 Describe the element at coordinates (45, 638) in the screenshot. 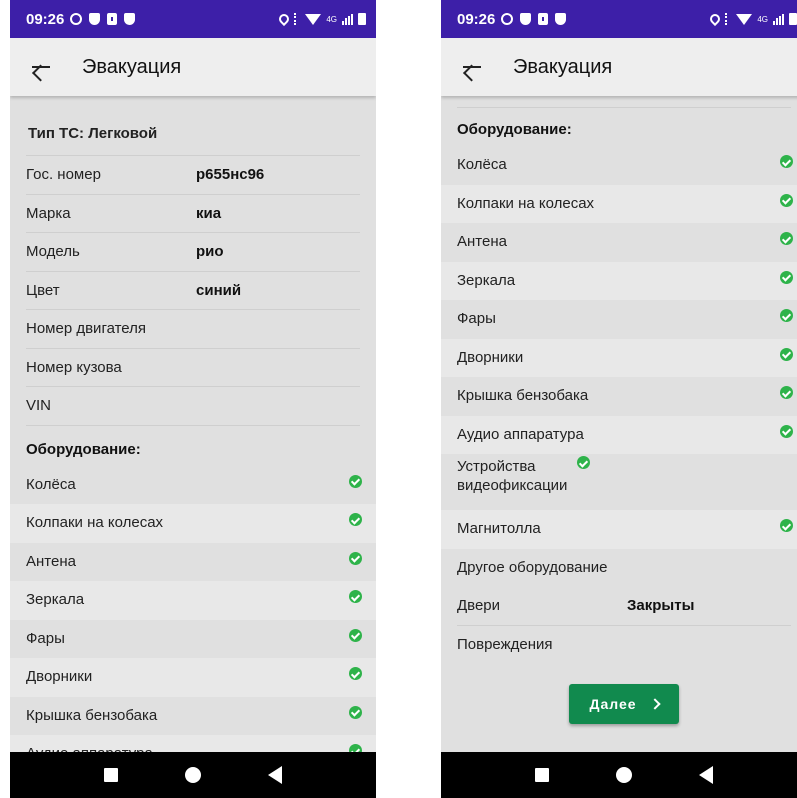

I see `equipment-label: Фары` at that location.